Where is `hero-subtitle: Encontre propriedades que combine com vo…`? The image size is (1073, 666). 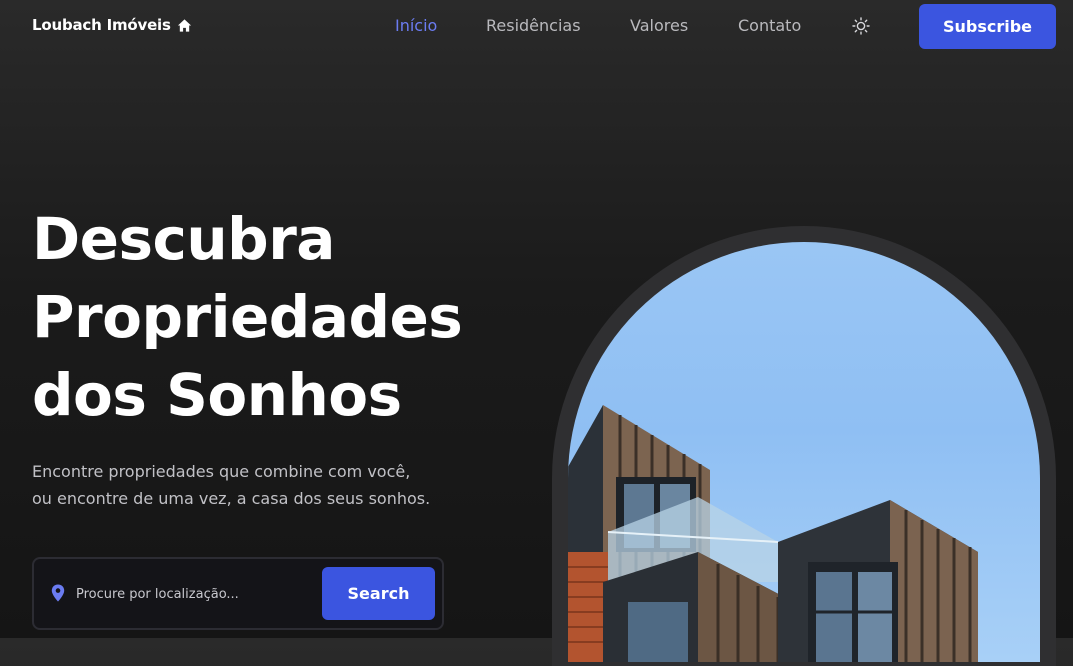
hero-subtitle: Encontre propriedades que combine com vo… is located at coordinates (267, 485).